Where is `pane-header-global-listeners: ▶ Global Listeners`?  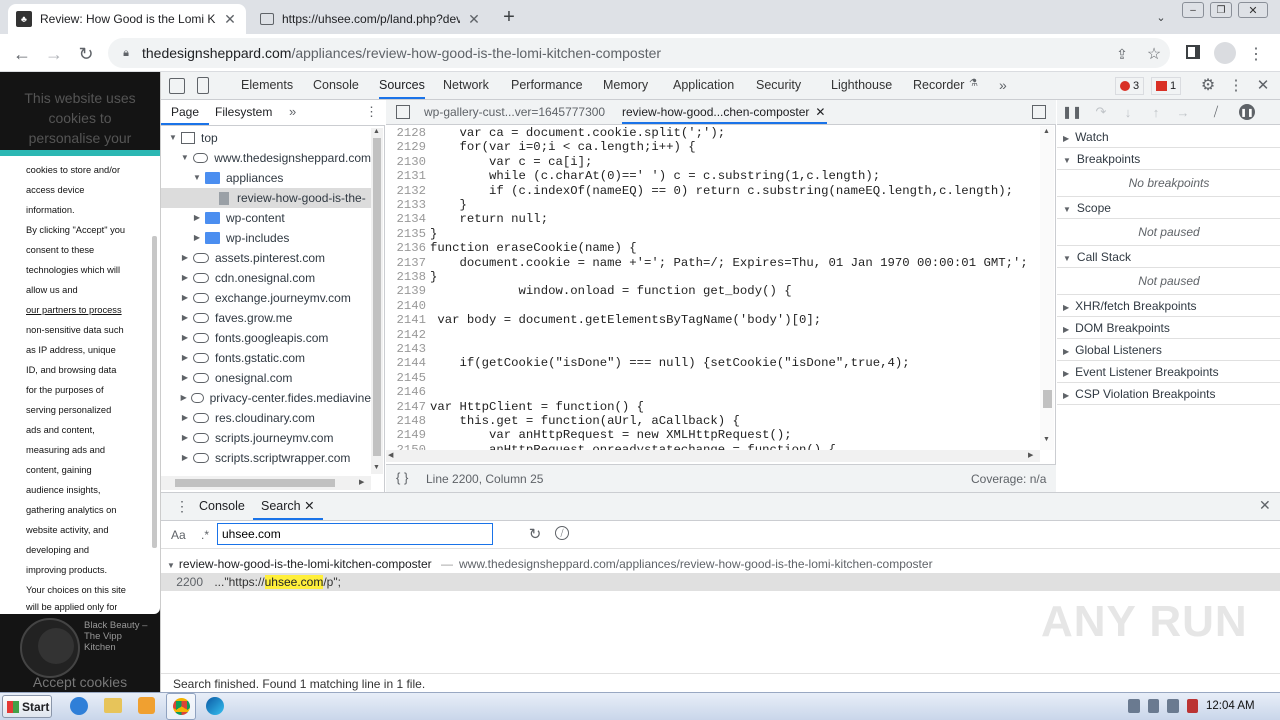 pane-header-global-listeners: ▶ Global Listeners is located at coordinates (1168, 350).